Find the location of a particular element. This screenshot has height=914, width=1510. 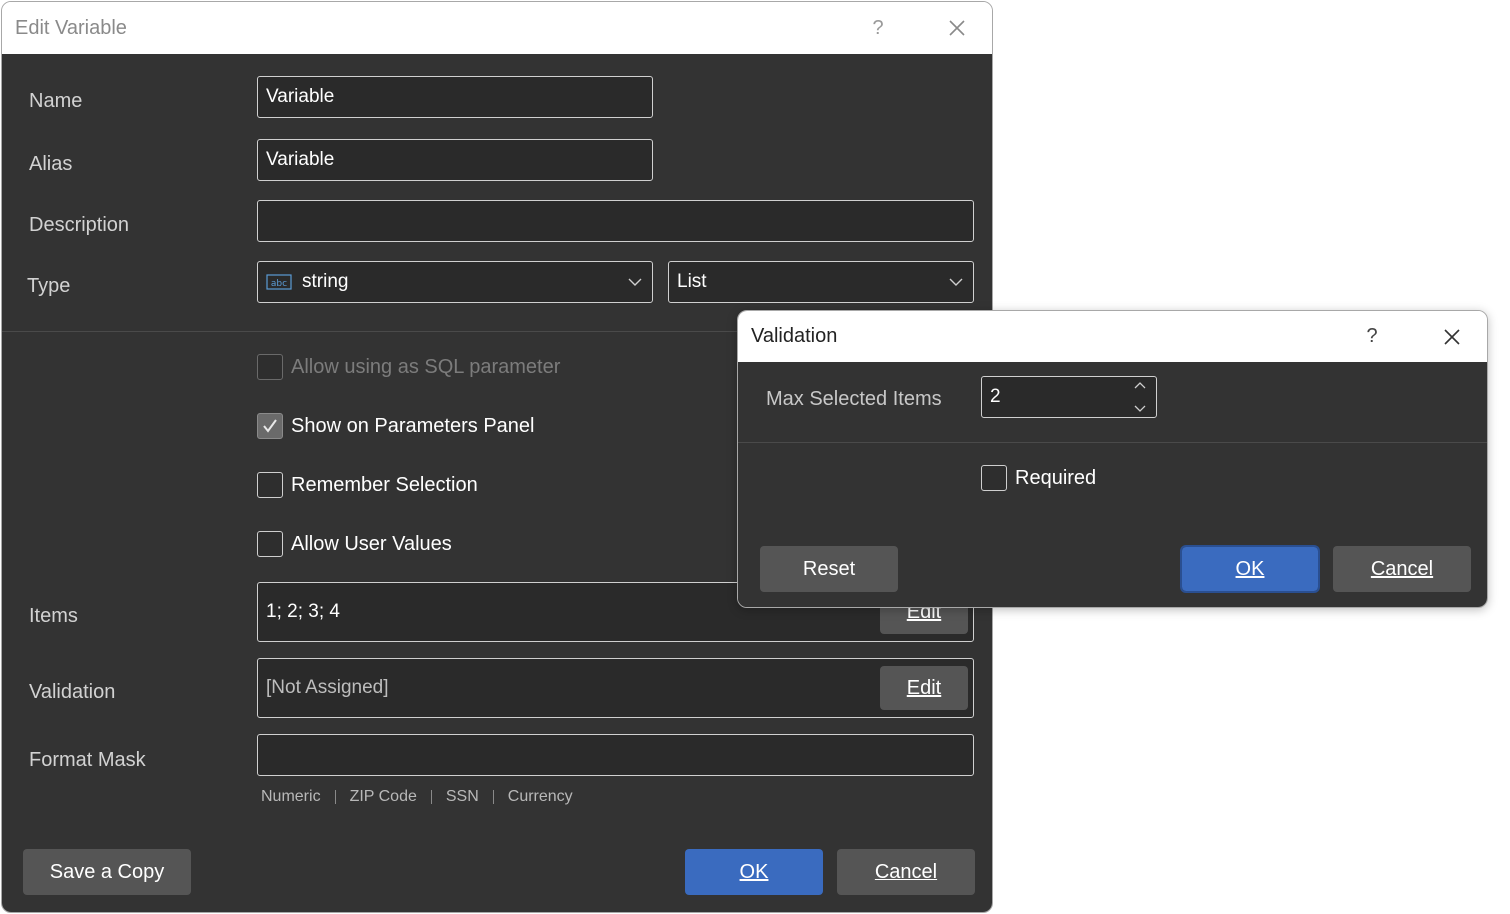

name-value: Variable is located at coordinates (300, 96).